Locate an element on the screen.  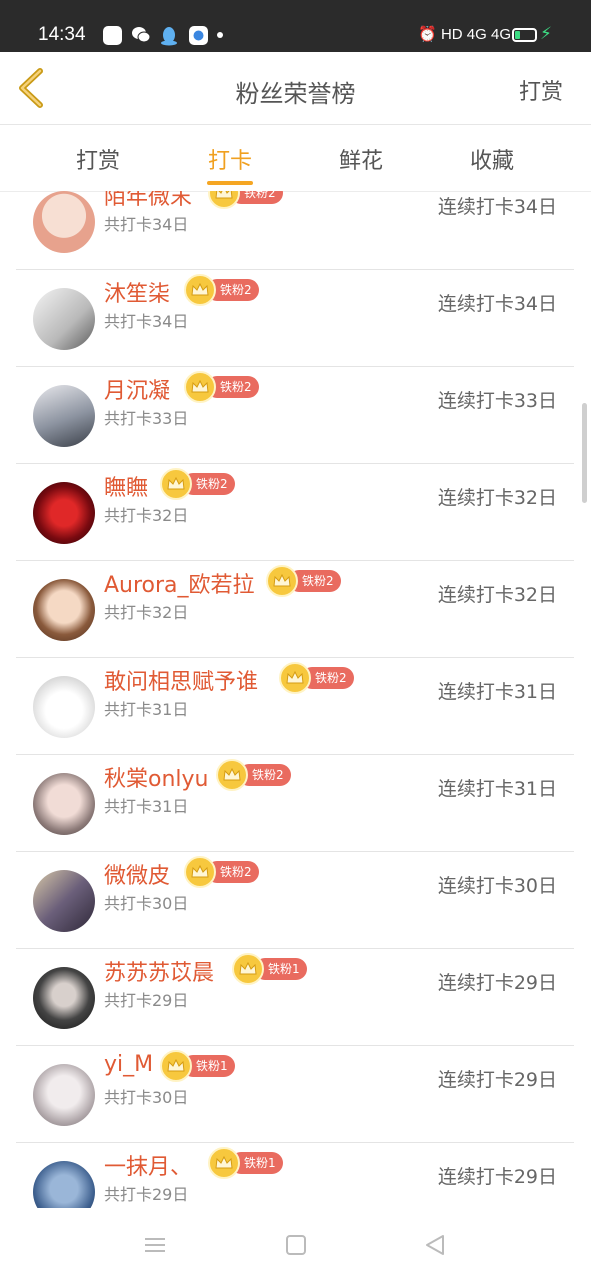
tab-bar: 打赏 打卡 鲜花 收藏 is located at coordinates (295, 158).